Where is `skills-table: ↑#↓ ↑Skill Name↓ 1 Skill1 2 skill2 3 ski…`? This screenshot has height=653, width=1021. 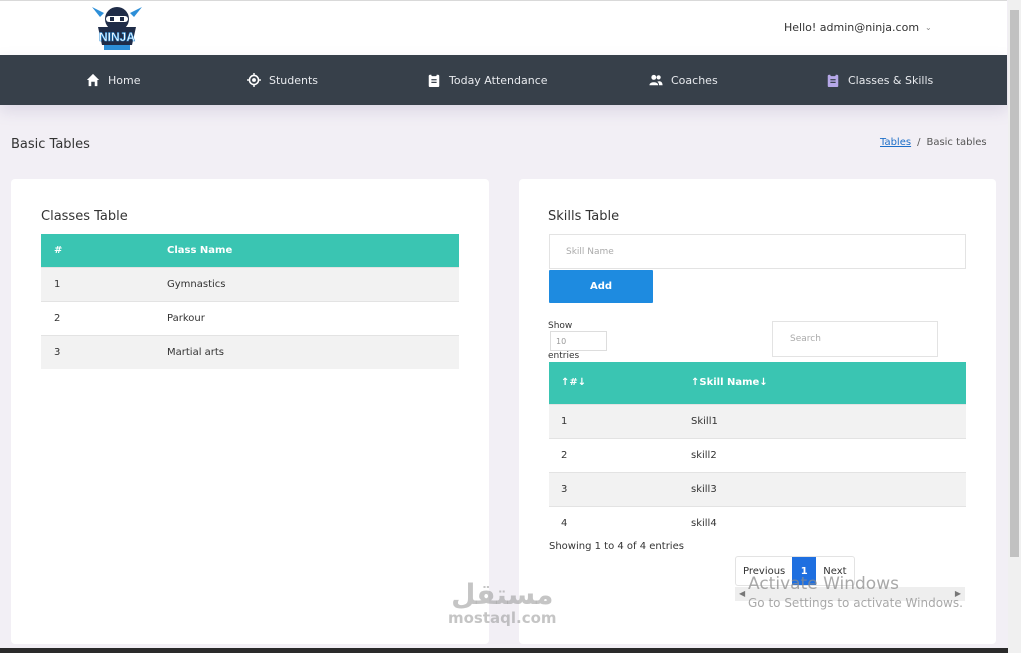 skills-table: ↑#↓ ↑Skill Name↓ 1 Skill1 2 skill2 3 ski… is located at coordinates (757, 451).